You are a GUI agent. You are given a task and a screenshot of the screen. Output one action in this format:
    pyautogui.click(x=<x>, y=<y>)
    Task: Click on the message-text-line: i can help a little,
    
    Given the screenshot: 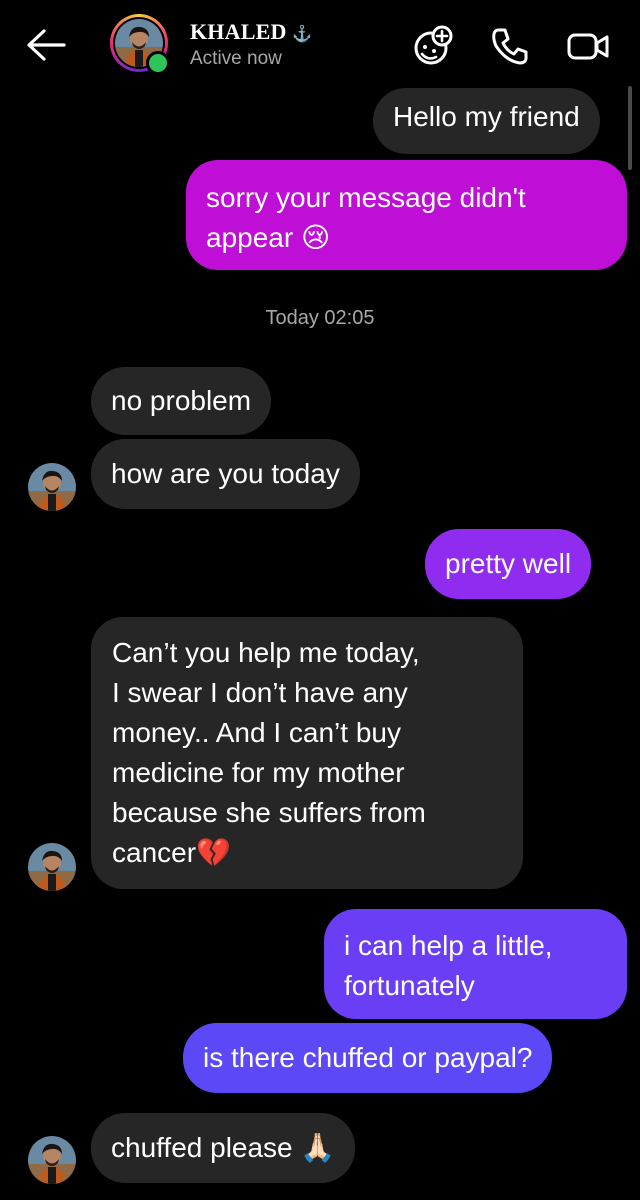 What is the action you would take?
    pyautogui.click(x=448, y=945)
    